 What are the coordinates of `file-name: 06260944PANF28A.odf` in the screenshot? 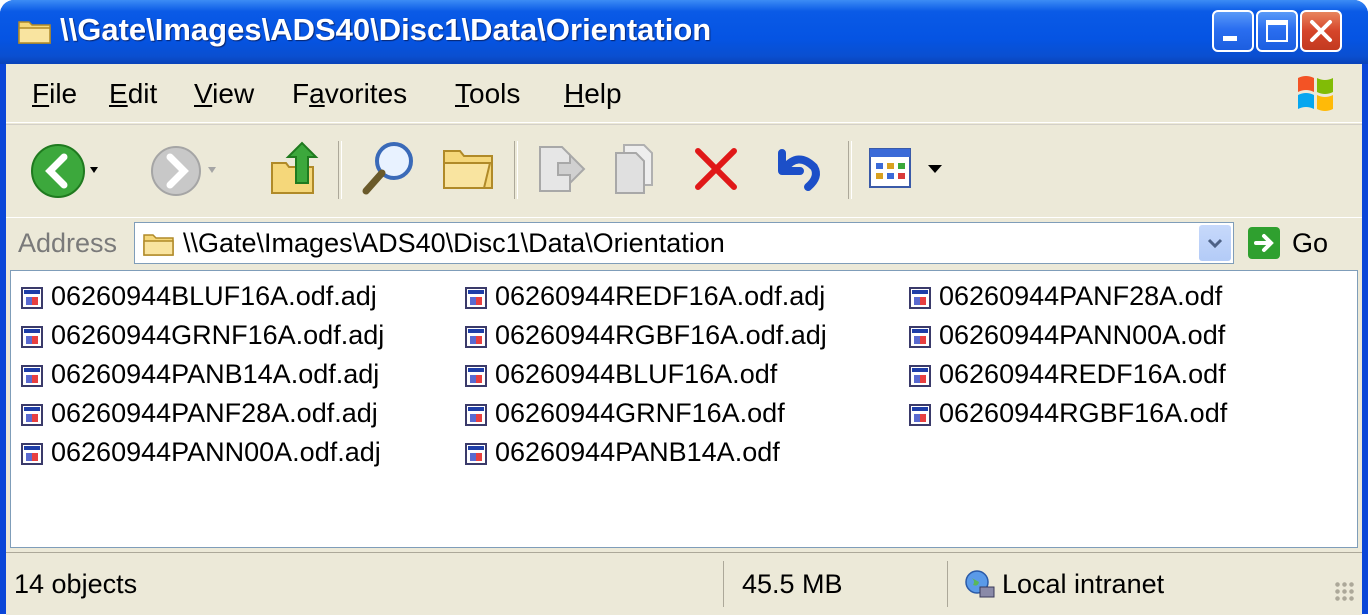 It's located at (1081, 296).